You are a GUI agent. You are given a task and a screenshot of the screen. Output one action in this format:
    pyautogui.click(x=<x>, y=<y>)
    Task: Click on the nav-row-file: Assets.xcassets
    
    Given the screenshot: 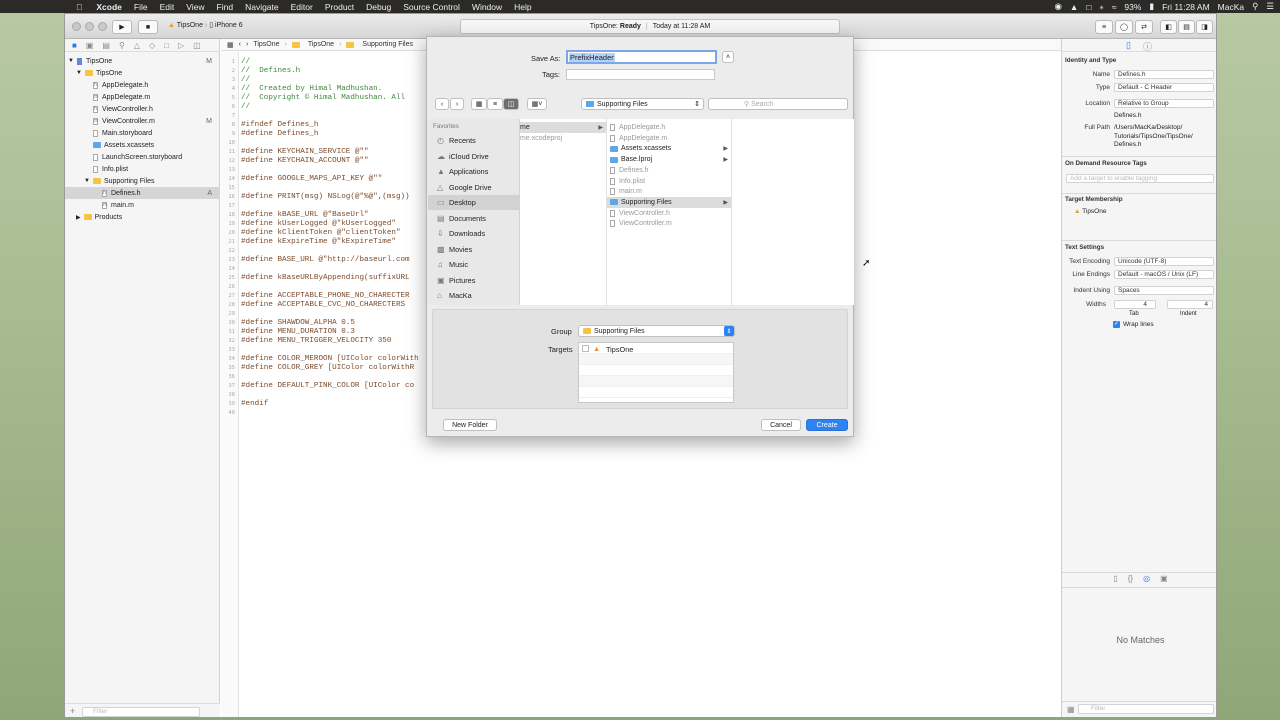 What is the action you would take?
    pyautogui.click(x=142, y=145)
    